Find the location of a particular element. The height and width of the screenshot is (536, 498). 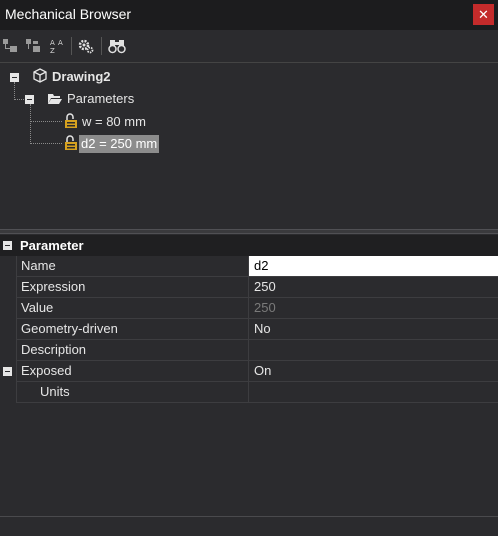

property-value: On is located at coordinates (373, 371).